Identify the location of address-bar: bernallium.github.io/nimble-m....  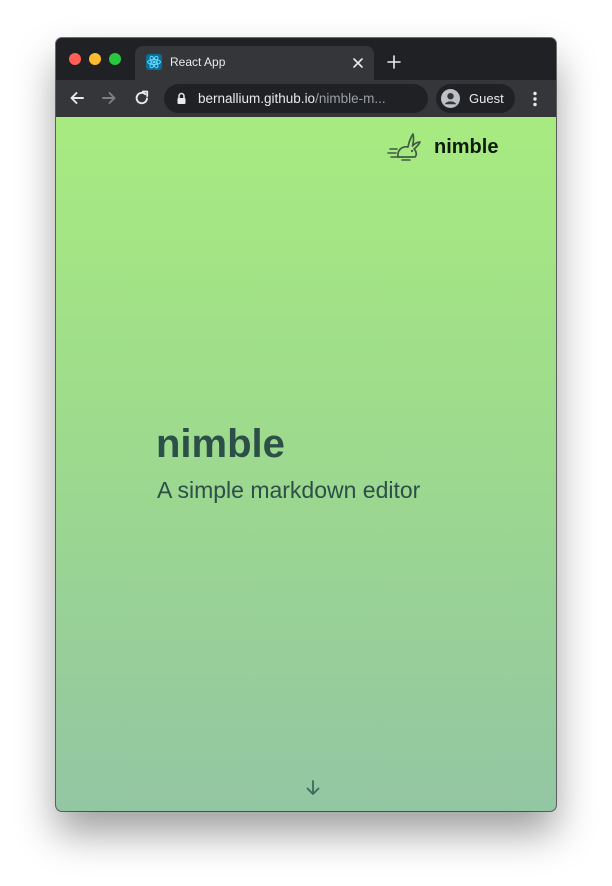
(296, 98).